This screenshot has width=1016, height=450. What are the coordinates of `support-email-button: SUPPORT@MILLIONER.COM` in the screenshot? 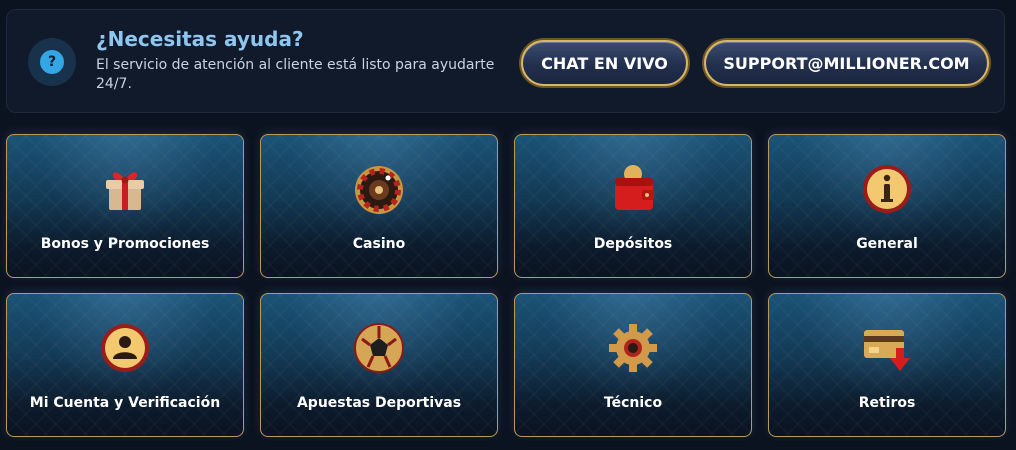 It's located at (846, 63).